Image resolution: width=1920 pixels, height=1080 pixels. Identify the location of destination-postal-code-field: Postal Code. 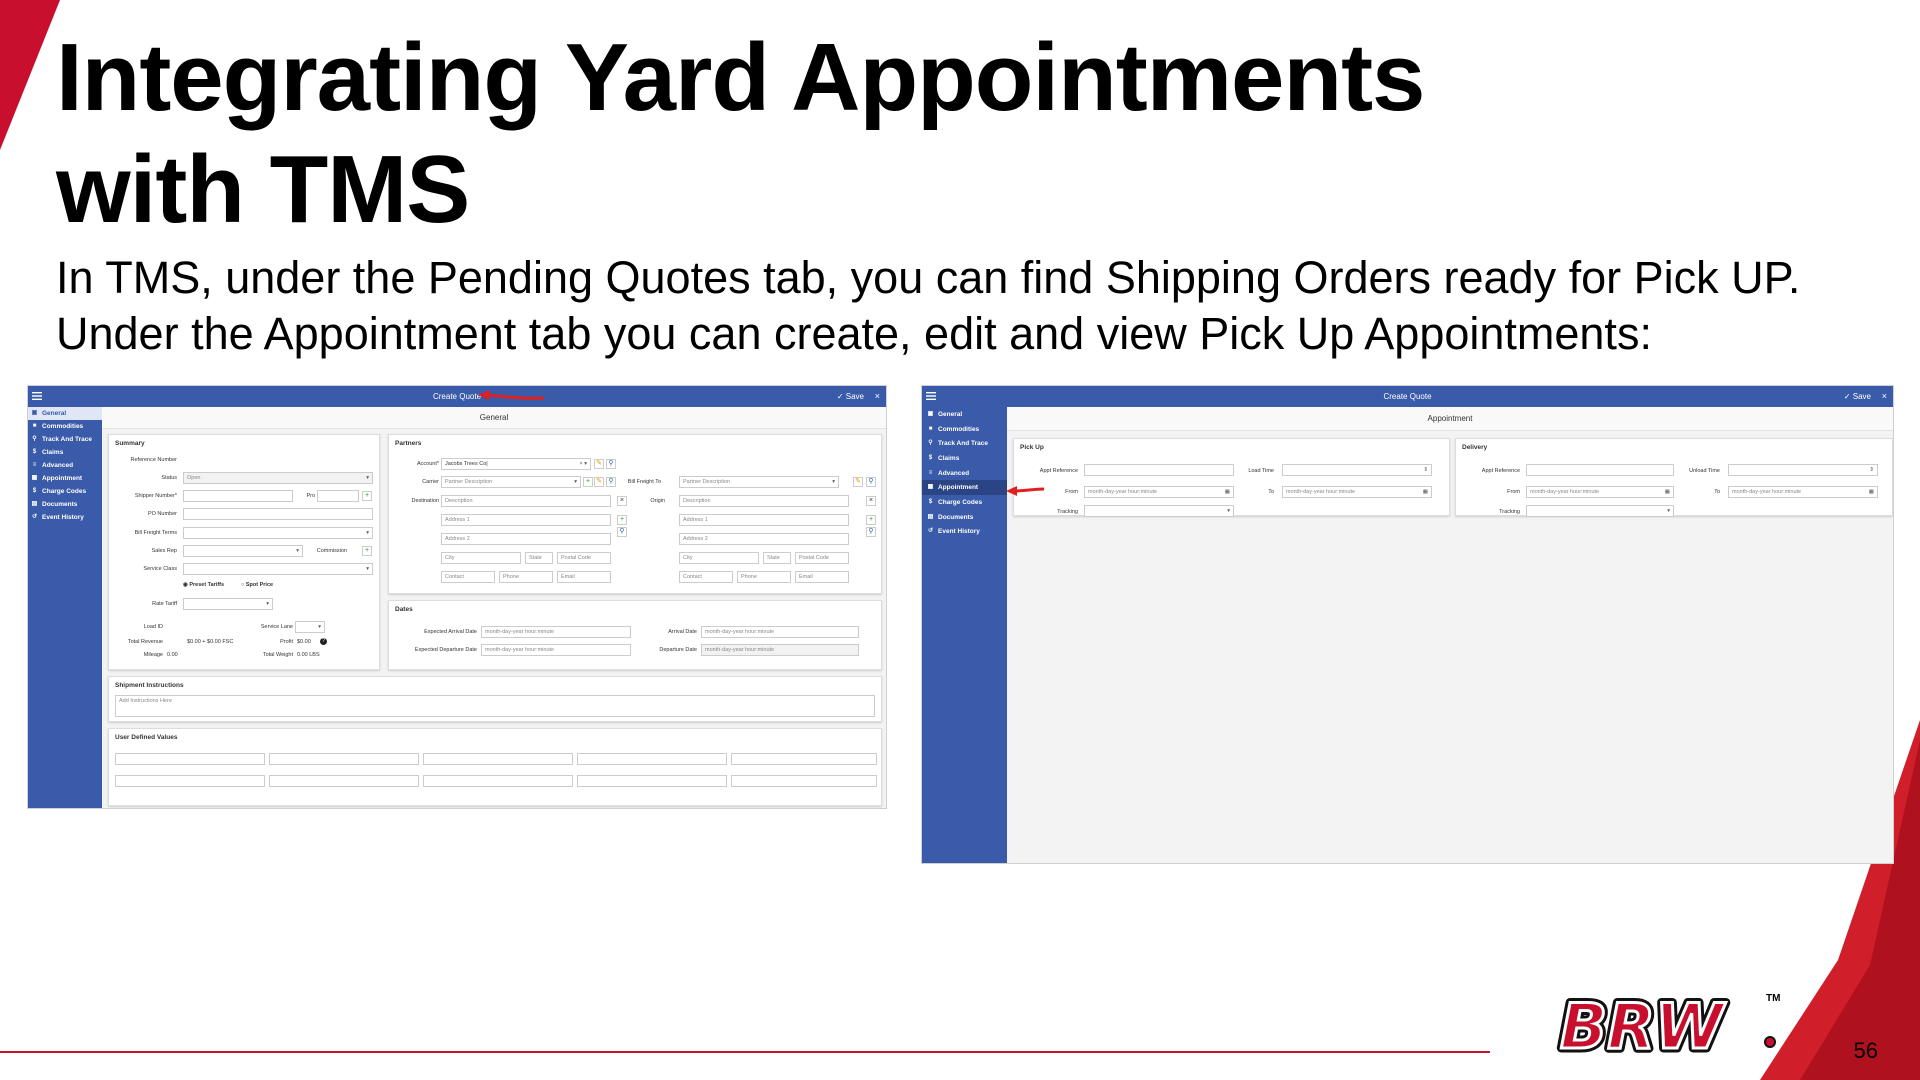
(584, 558).